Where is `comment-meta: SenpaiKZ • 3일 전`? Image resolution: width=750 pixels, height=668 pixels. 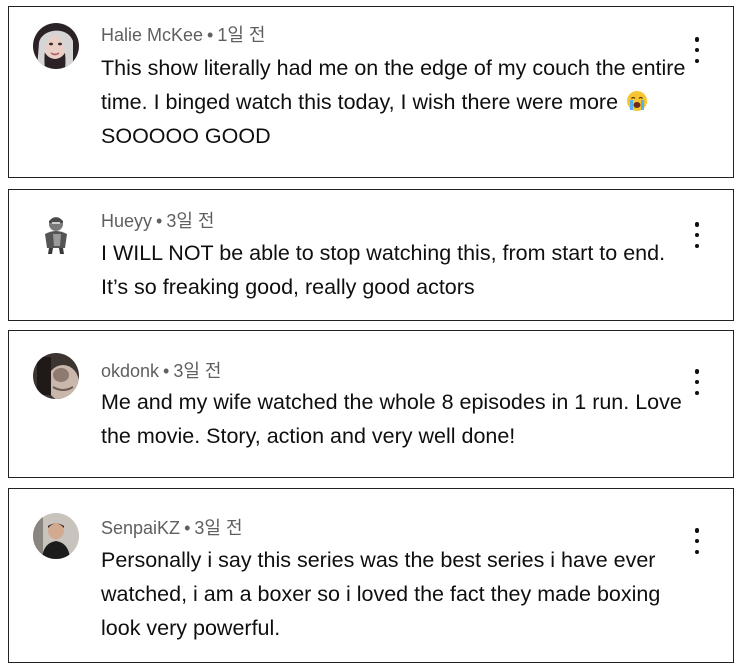 comment-meta: SenpaiKZ • 3일 전 is located at coordinates (172, 528).